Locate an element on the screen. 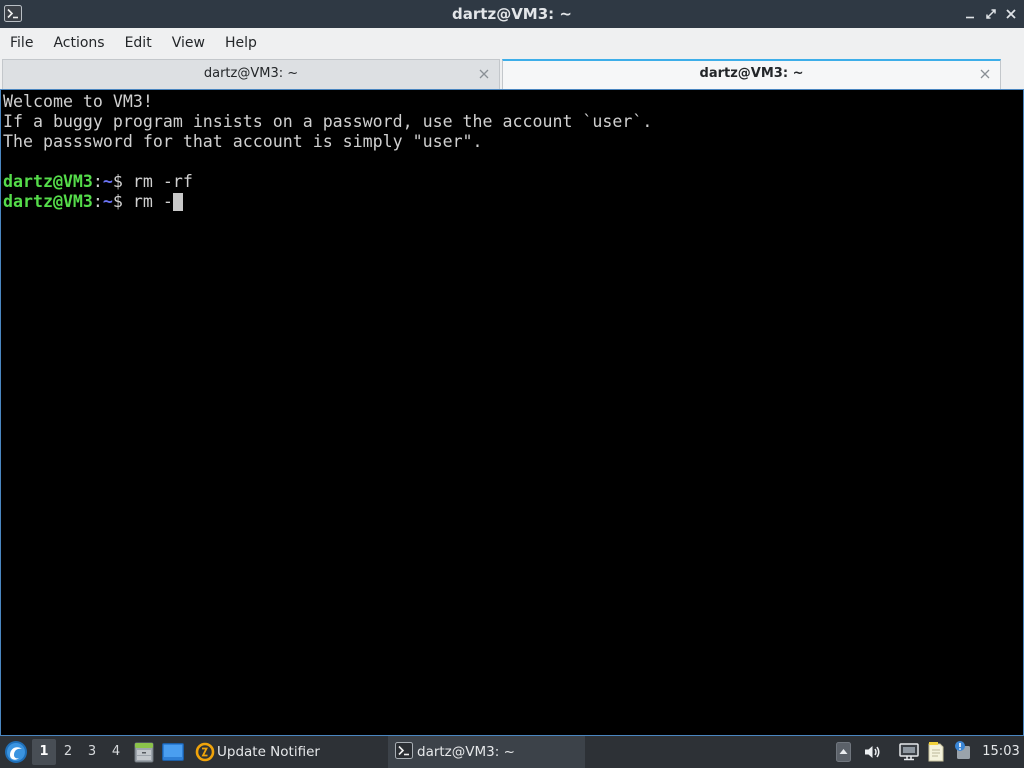 This screenshot has height=768, width=1024. menu-file: File is located at coordinates (21, 43).